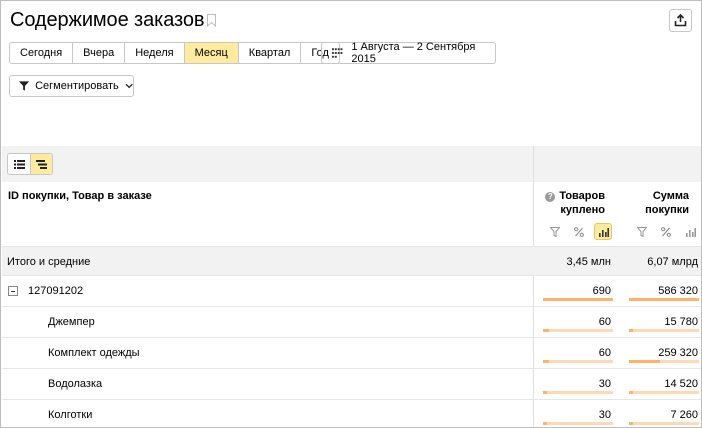 The width and height of the screenshot is (702, 428). Describe the element at coordinates (337, 53) in the screenshot. I see `calendar-icon` at that location.